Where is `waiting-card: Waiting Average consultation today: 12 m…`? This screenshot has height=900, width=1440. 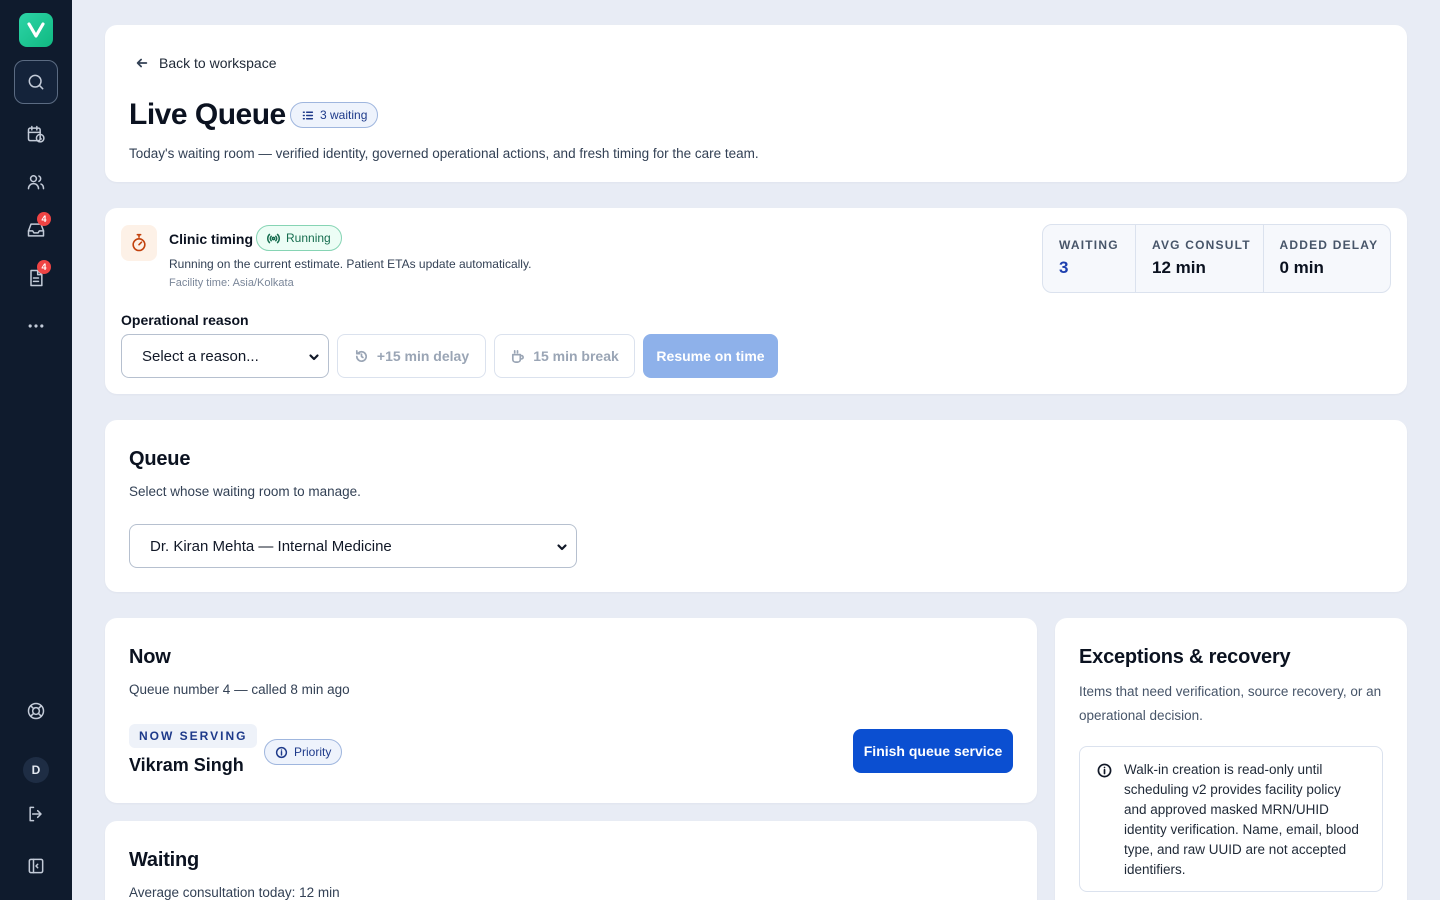
waiting-card: Waiting Average consultation today: 12 m… is located at coordinates (571, 860).